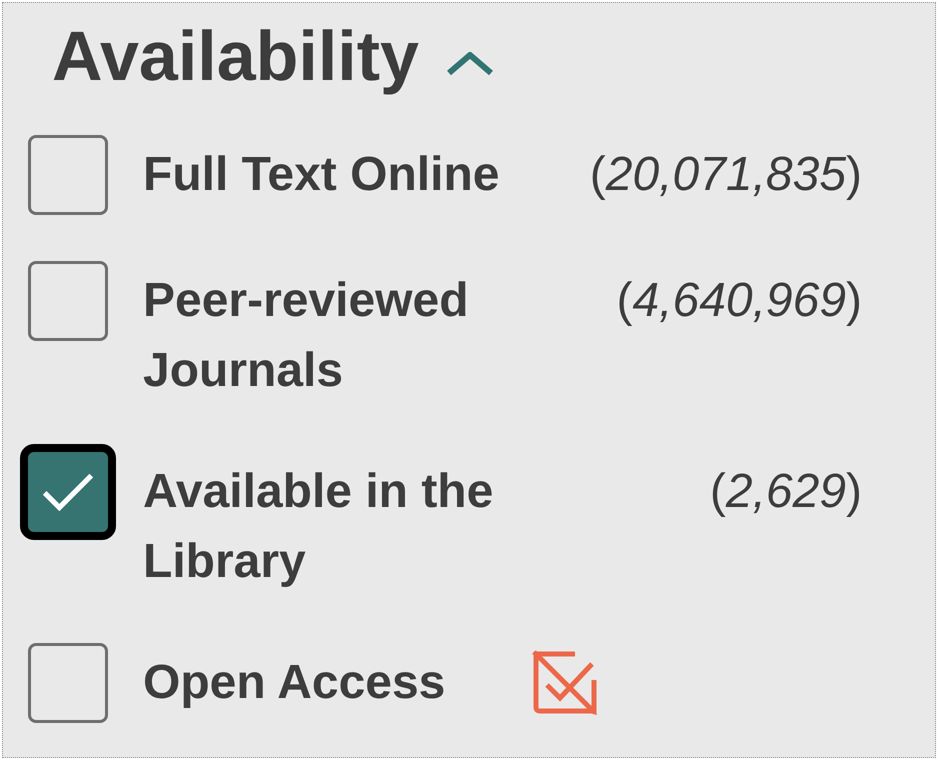  Describe the element at coordinates (785, 492) in the screenshot. I see `result-count: (2,629)` at that location.